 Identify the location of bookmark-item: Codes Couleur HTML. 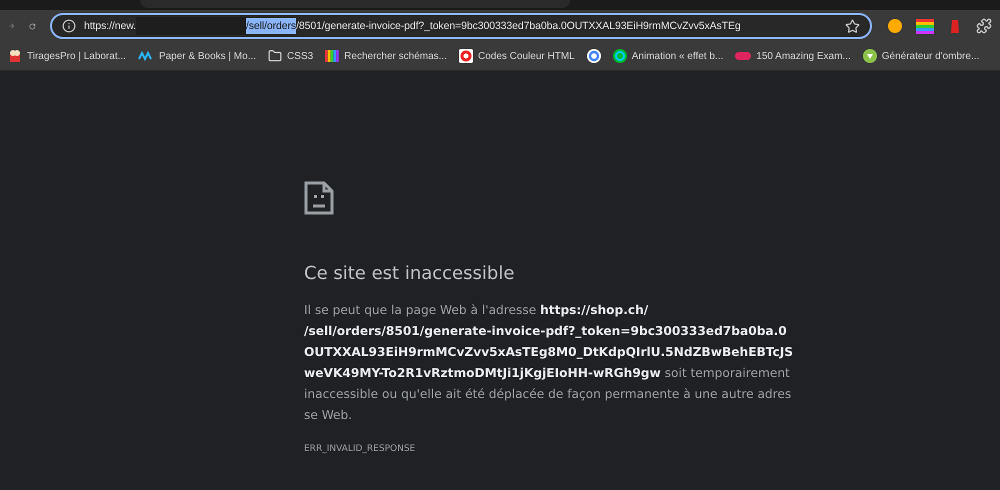
(517, 56).